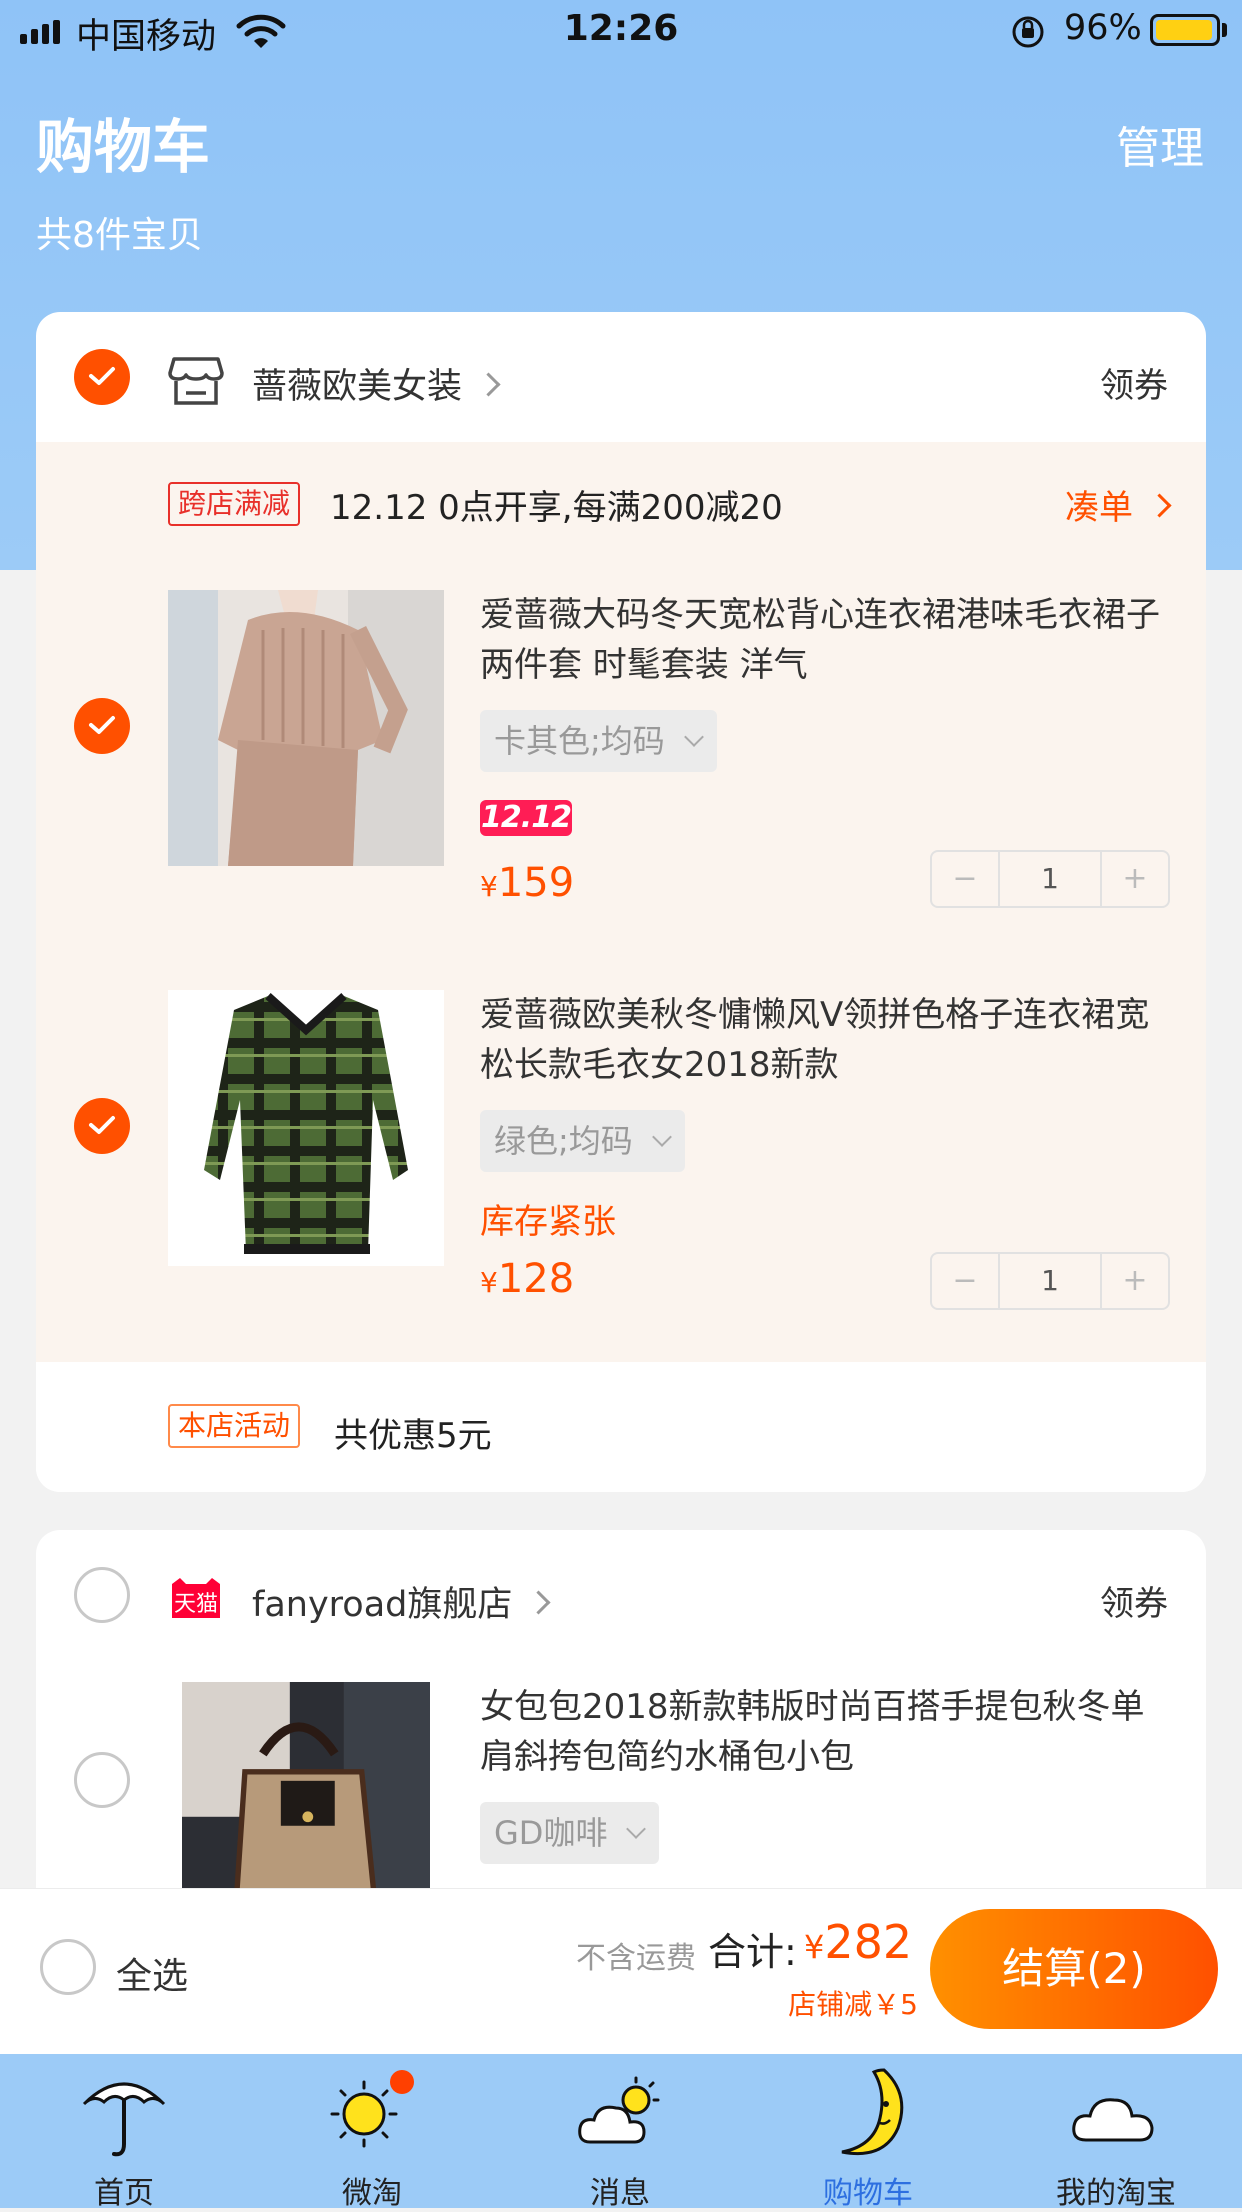 The image size is (1242, 2212). Describe the element at coordinates (234, 504) in the screenshot. I see `promo-tag: 跨店满减` at that location.